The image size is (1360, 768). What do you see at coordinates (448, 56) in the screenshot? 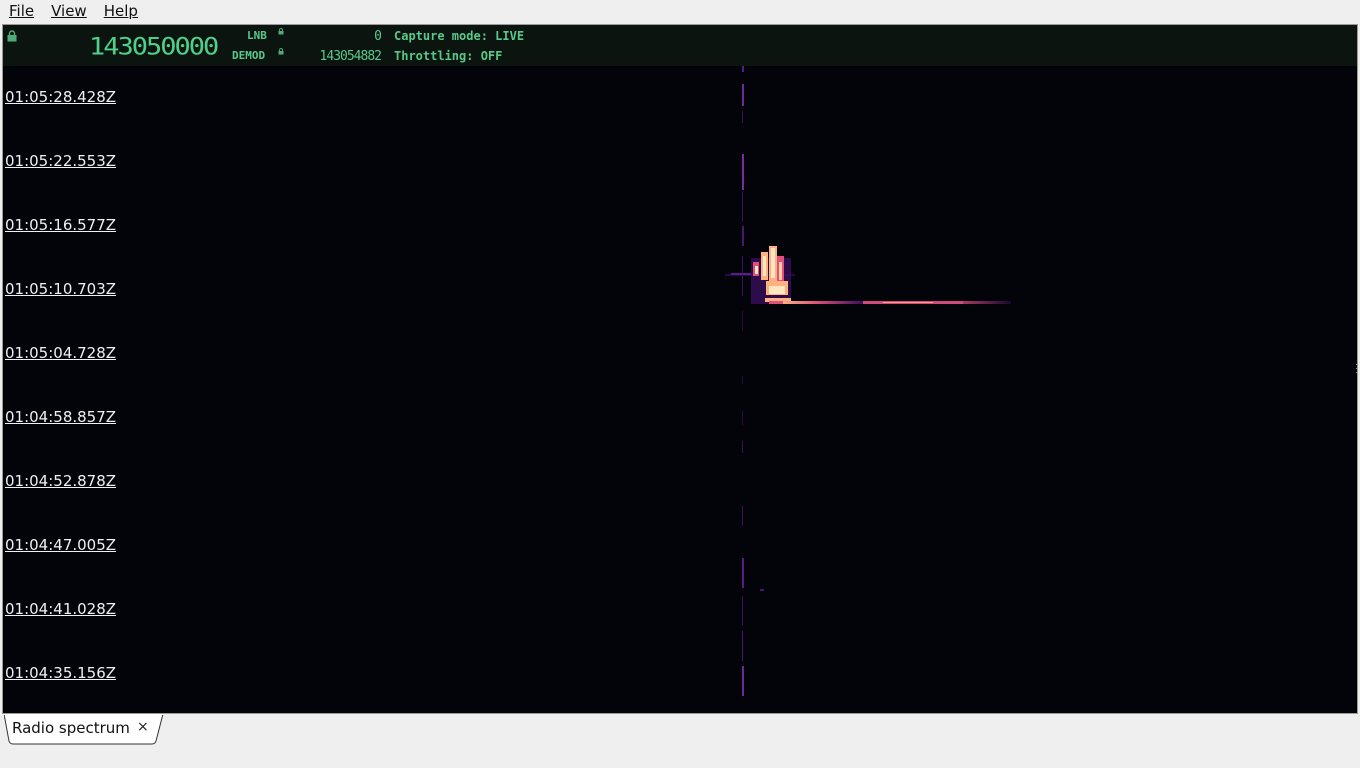
I see `throttling-status: Throttling: OFF` at bounding box center [448, 56].